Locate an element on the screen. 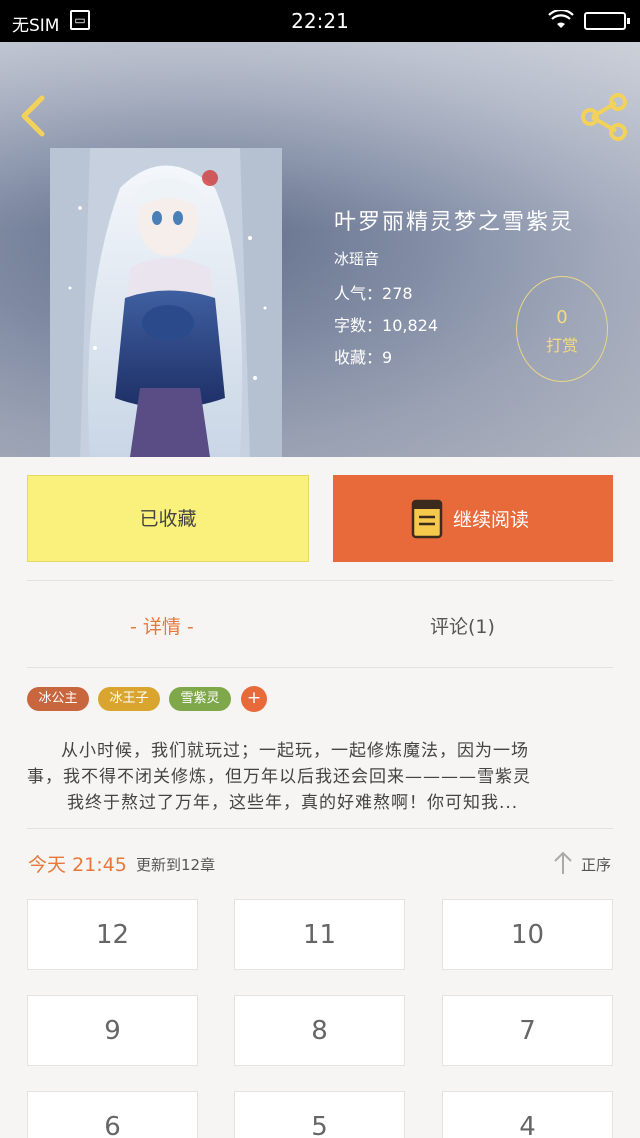 The height and width of the screenshot is (1138, 640). update-day: 今天 is located at coordinates (47, 865).